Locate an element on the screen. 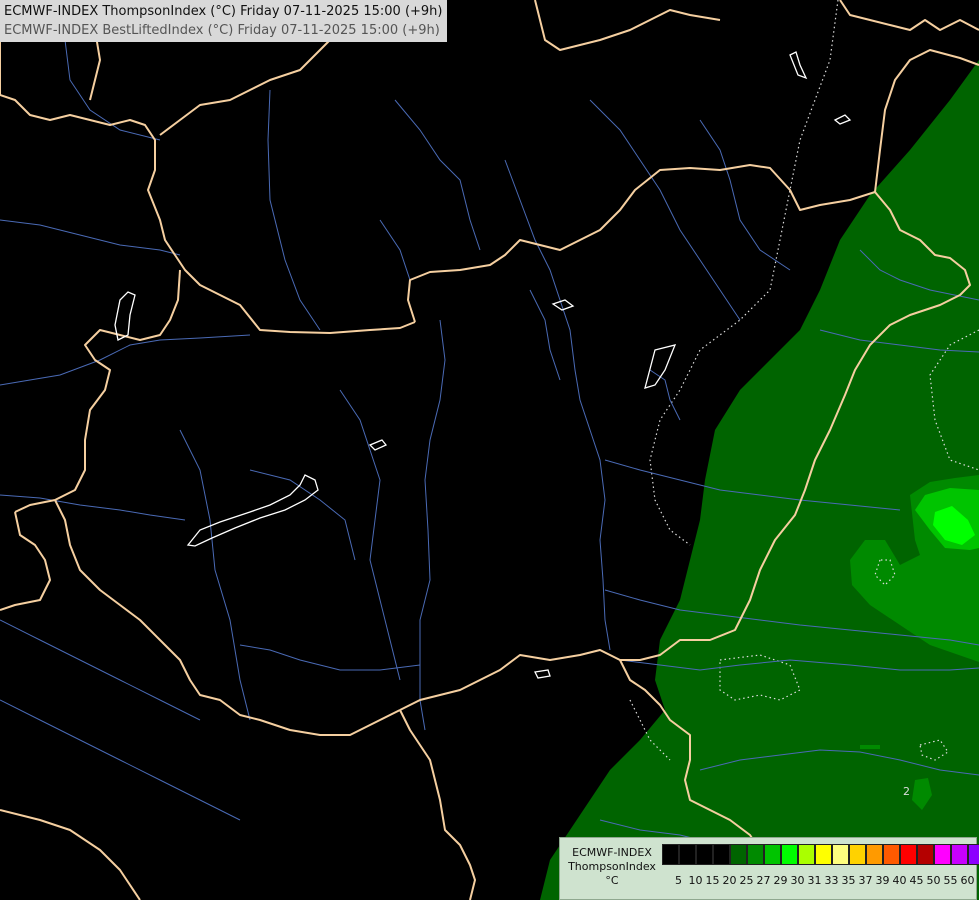 The width and height of the screenshot is (979, 900). legend-tick-label: 25 is located at coordinates (746, 880).